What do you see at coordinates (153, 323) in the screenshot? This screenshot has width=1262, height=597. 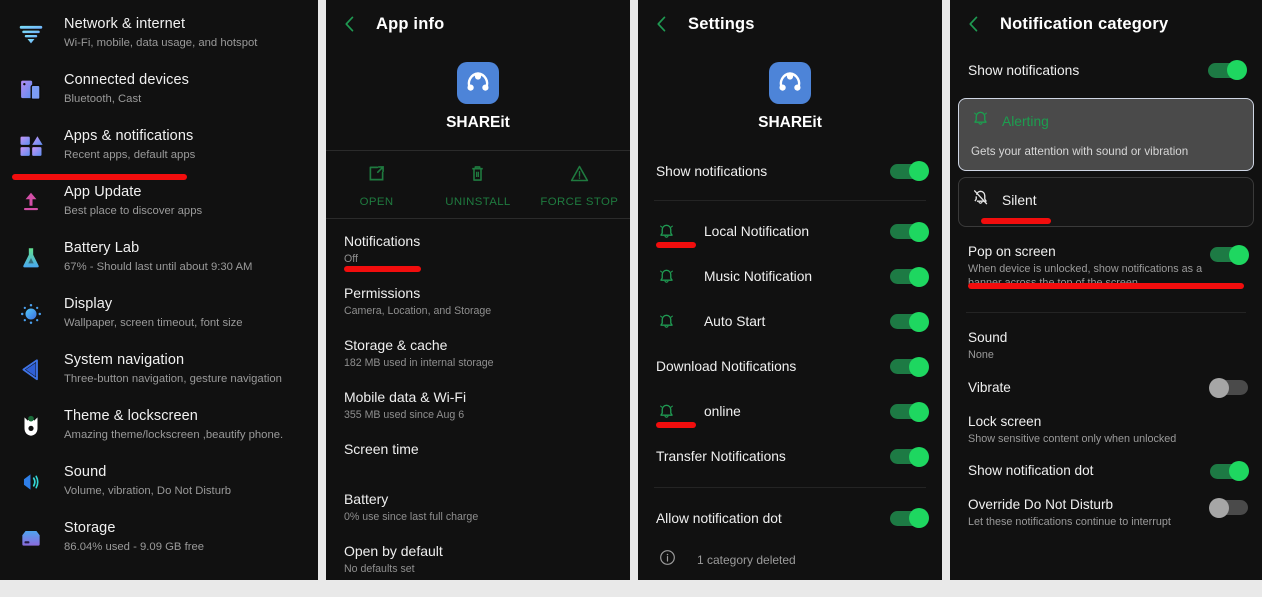 I see `settings-item-subtitle: Wallpaper, screen timeout, font size` at bounding box center [153, 323].